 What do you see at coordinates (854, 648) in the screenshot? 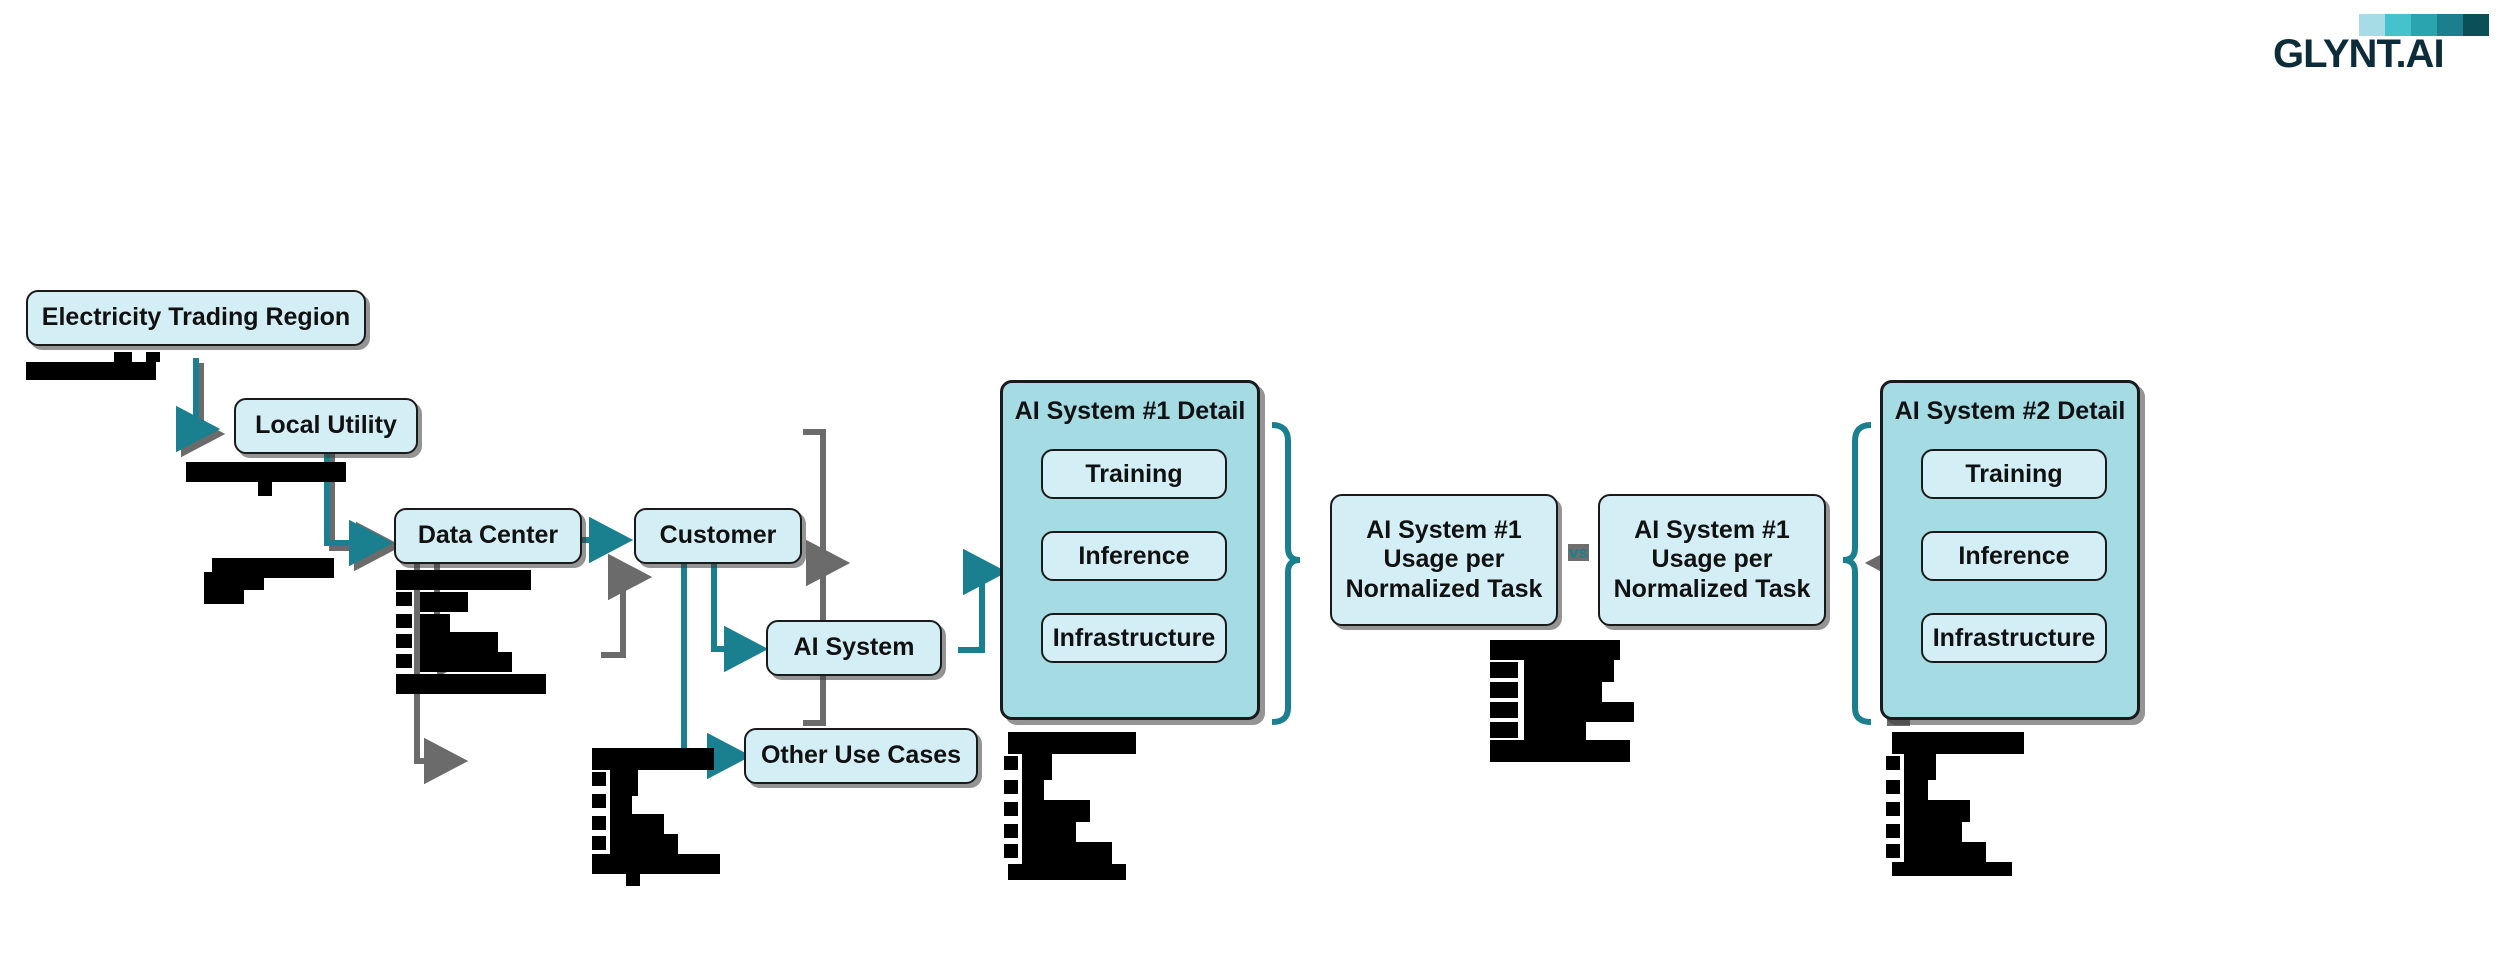
I see `node-ai-system: AI System` at bounding box center [854, 648].